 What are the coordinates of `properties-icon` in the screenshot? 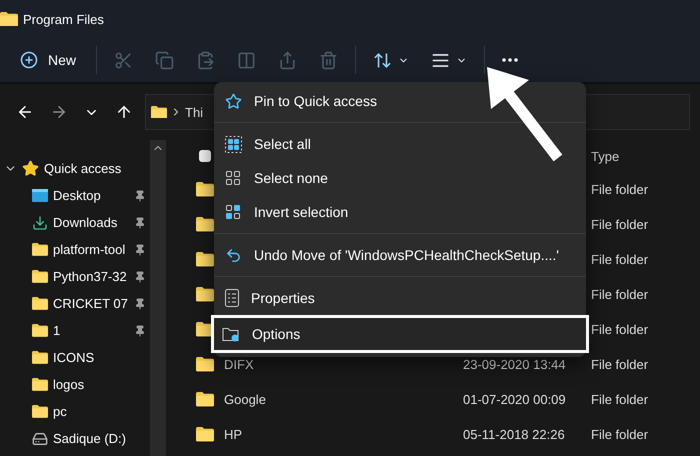 It's located at (232, 298).